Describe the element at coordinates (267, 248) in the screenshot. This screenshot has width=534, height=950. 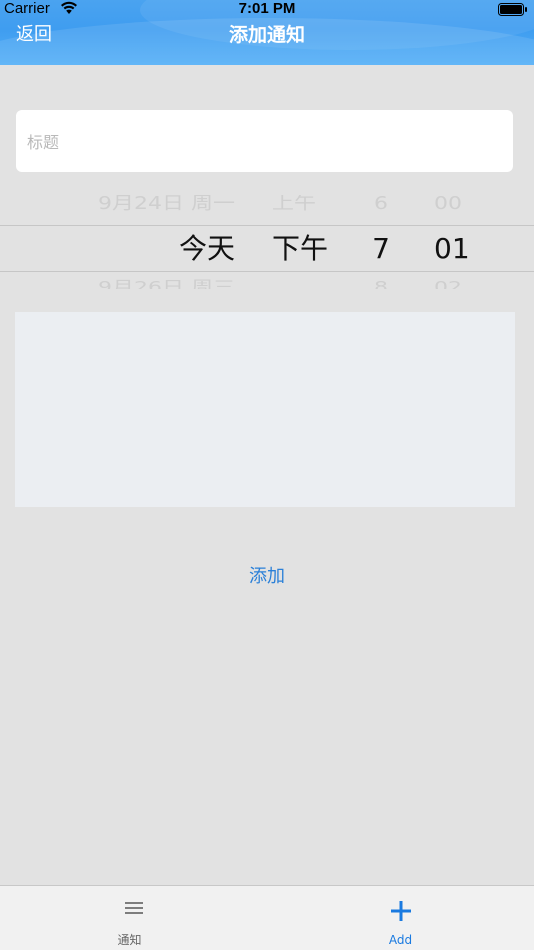
I see `picker-selected-row: 今天 下午 7 01` at that location.